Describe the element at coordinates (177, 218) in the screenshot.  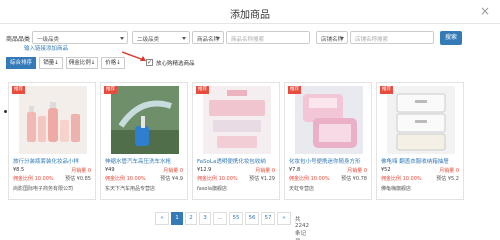
I see `page-button: 1` at that location.